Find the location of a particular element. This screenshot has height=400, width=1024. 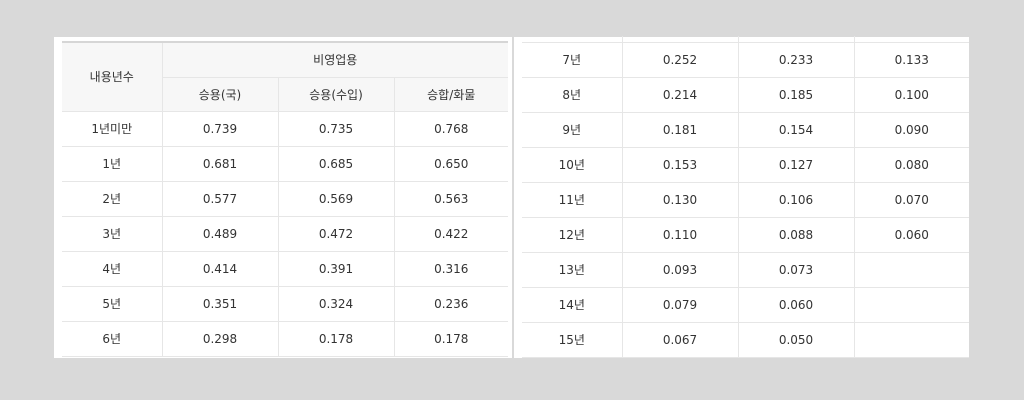

table-row: 10년 0.153 0.127 0.080 is located at coordinates (745, 165).